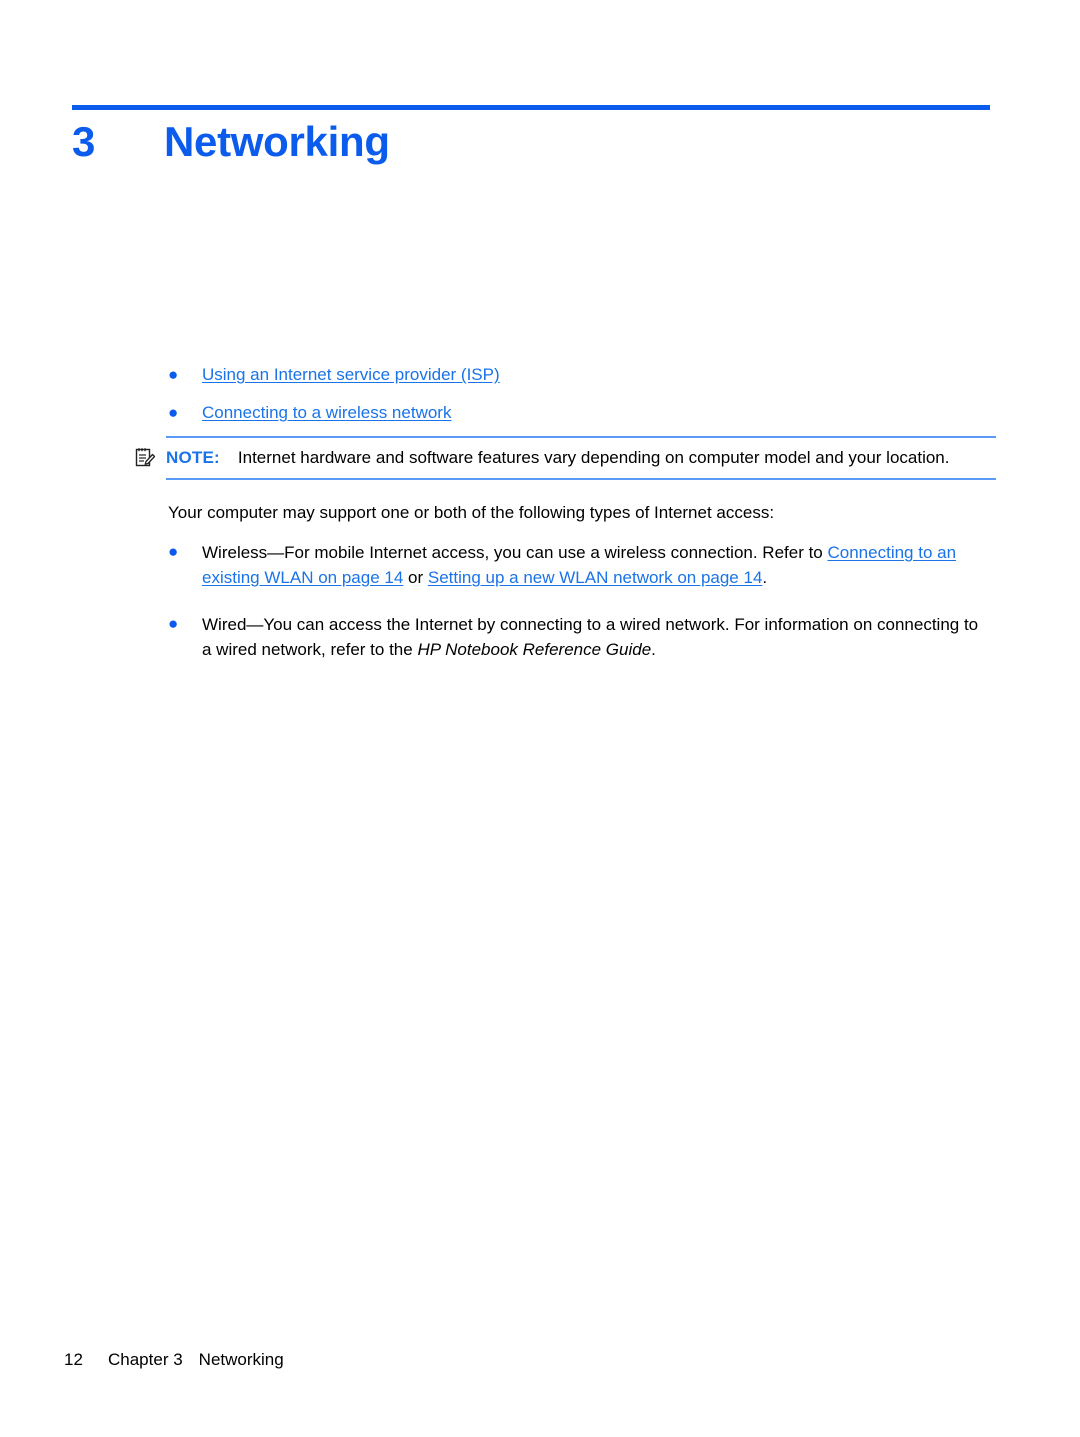 This screenshot has height=1437, width=1080. Describe the element at coordinates (653, 649) in the screenshot. I see `wired-tail-text: .` at that location.